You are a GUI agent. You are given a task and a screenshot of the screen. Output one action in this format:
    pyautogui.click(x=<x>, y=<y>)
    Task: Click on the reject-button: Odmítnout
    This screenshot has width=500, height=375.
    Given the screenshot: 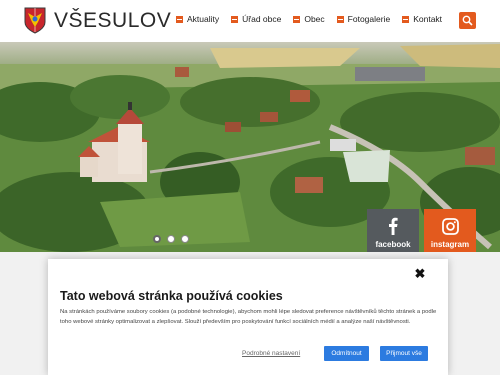 What is the action you would take?
    pyautogui.click(x=346, y=353)
    